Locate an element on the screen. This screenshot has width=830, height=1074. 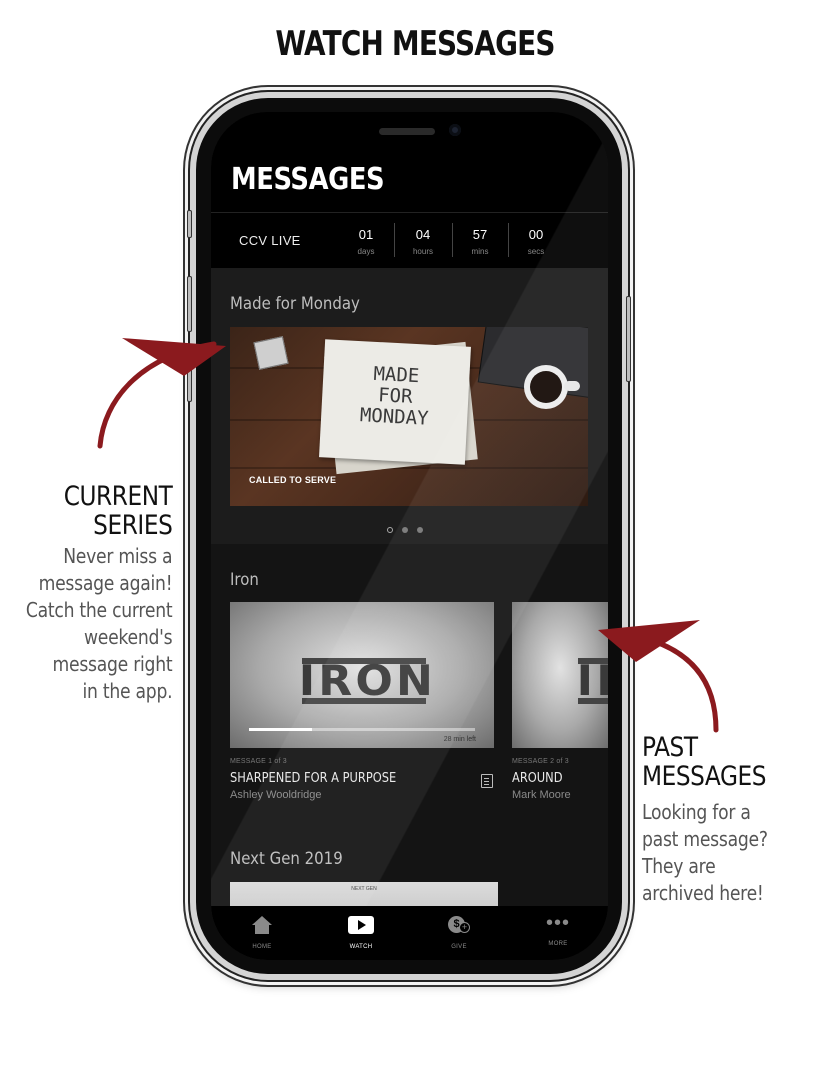
past-series-title: Iron is located at coordinates (244, 580).